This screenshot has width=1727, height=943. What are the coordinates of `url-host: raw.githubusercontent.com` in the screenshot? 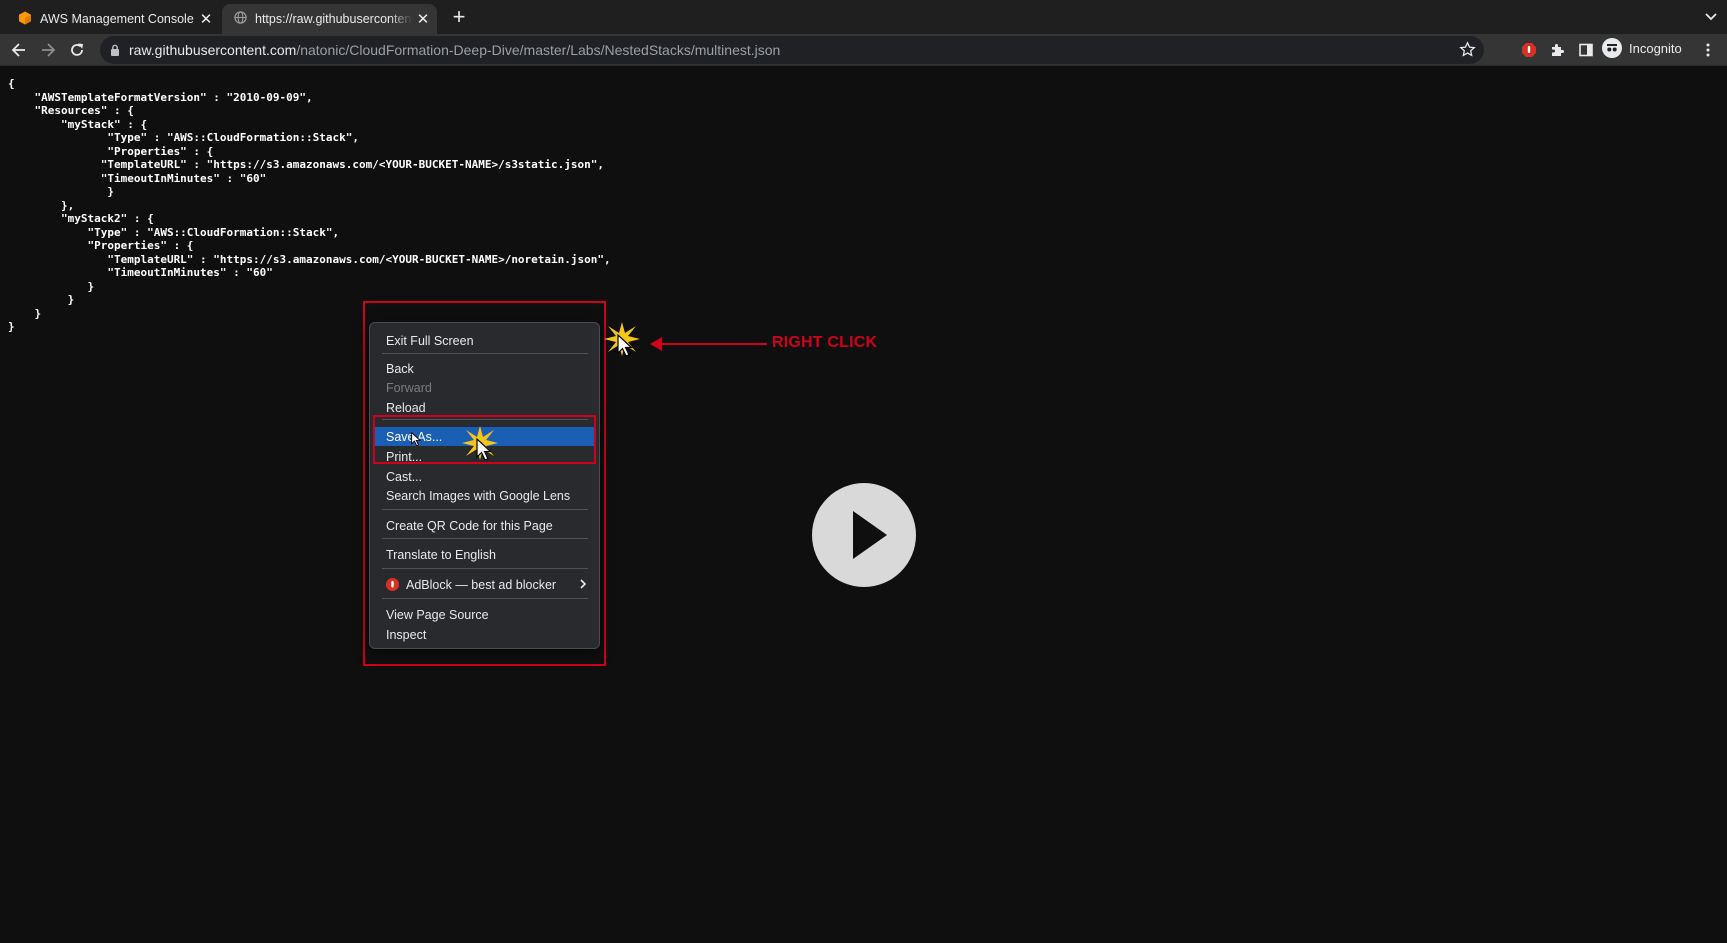 It's located at (213, 50).